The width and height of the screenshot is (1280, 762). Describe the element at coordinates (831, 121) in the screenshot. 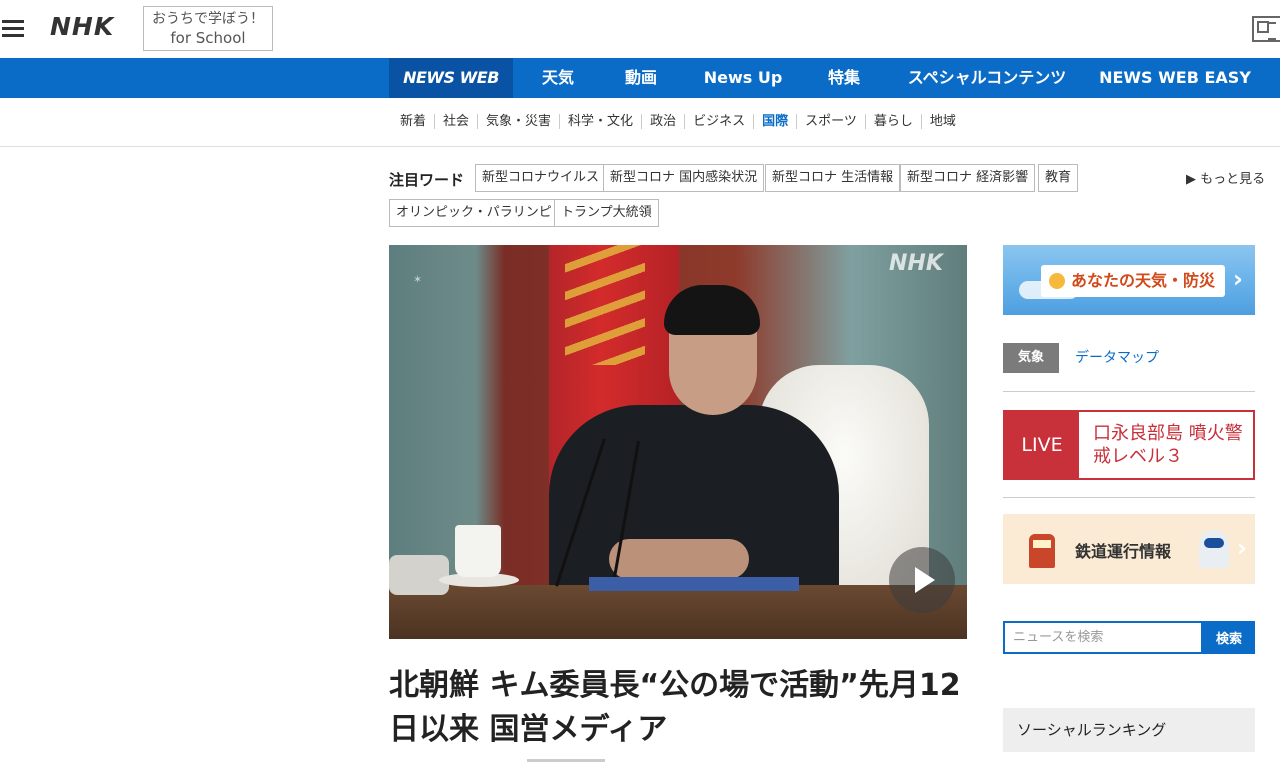

I see `cat-sports: スポーツ` at that location.